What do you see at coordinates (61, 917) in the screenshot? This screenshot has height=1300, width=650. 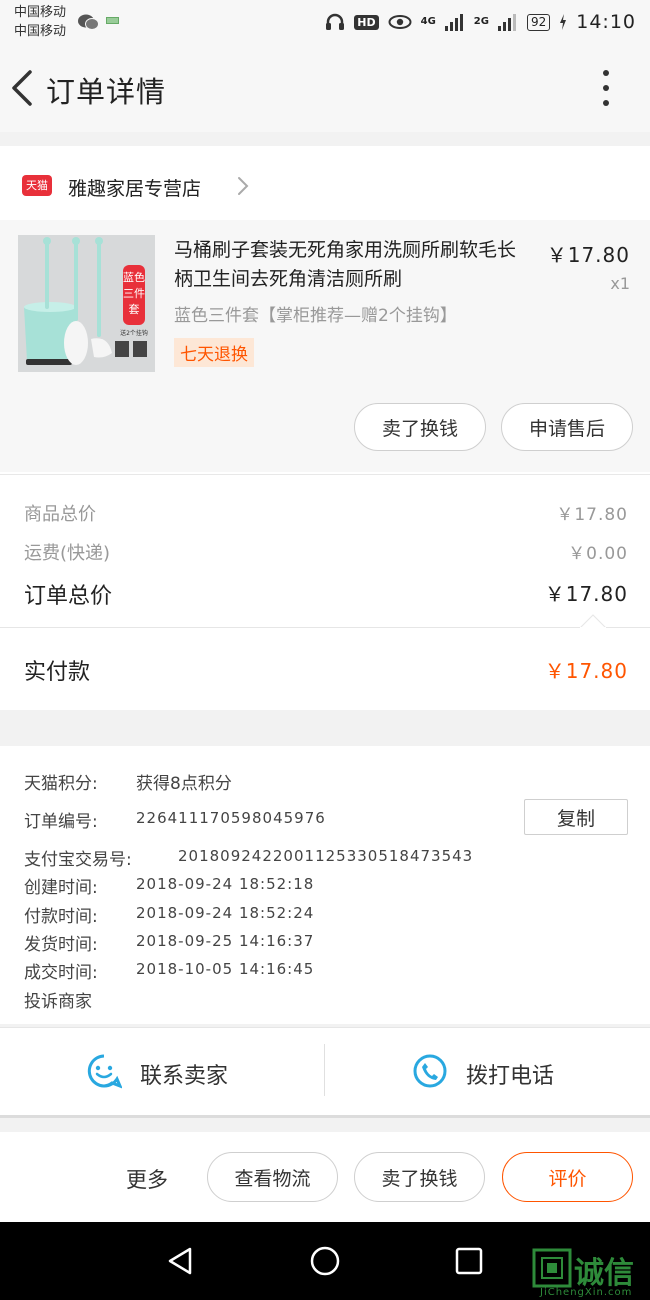 I see `paid-time-label: 付款时间:` at bounding box center [61, 917].